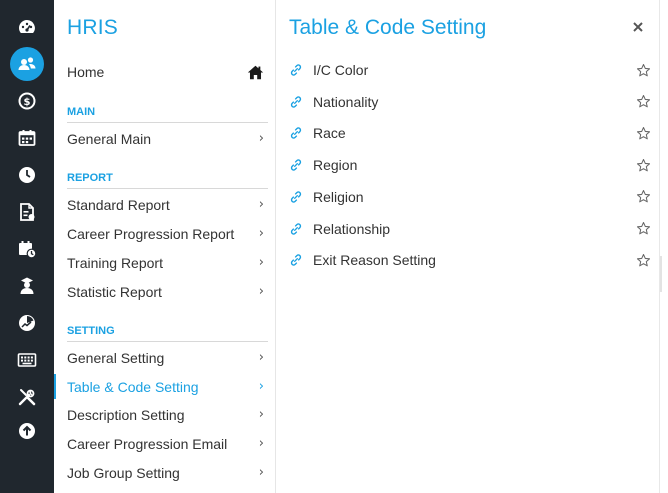  I want to click on code-setting-link-label: Nationality, so click(346, 101).